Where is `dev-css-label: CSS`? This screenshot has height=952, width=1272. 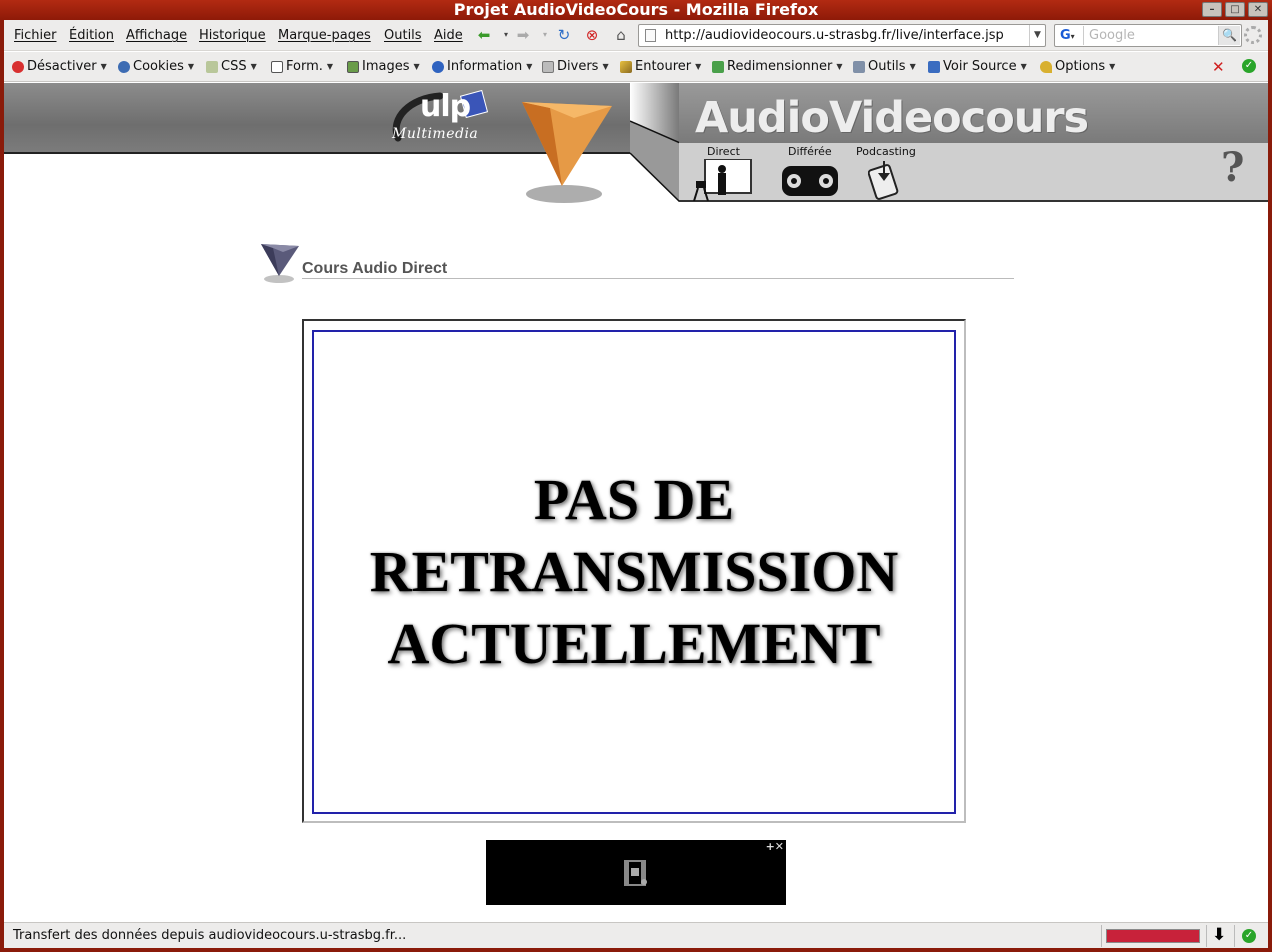
dev-css-label: CSS is located at coordinates (234, 66).